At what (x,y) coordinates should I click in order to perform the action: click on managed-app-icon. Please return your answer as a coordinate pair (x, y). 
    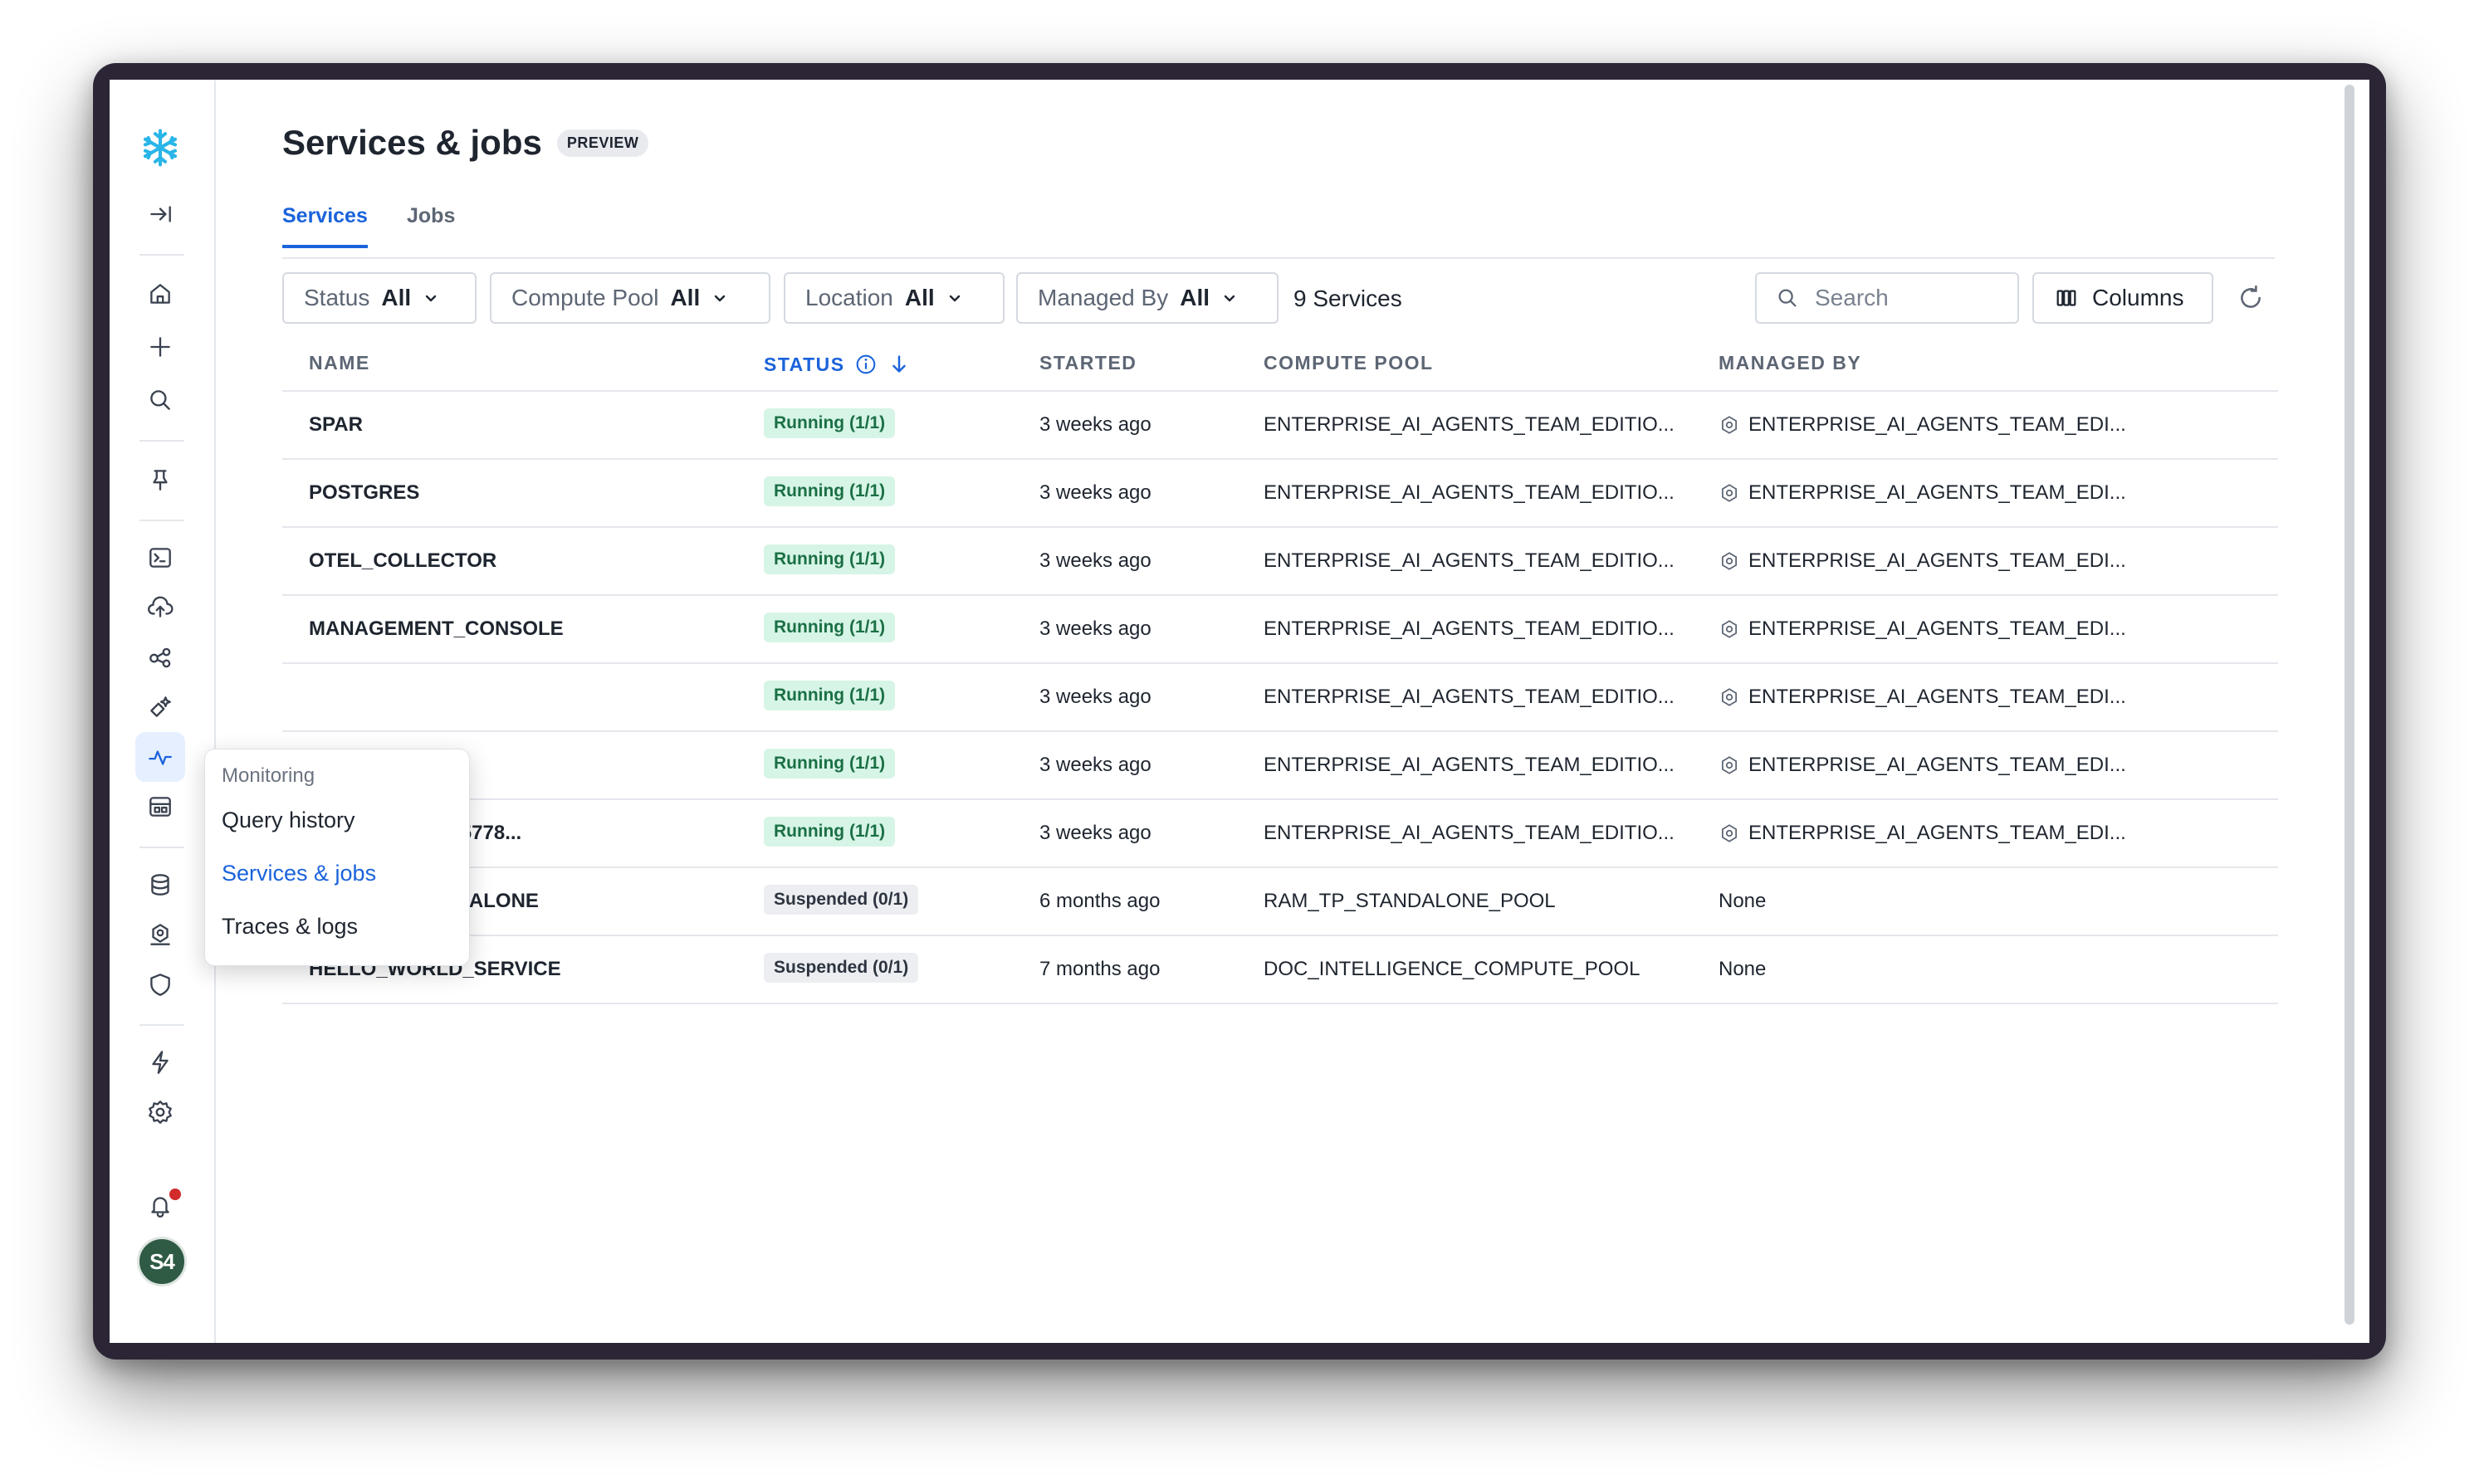
    Looking at the image, I should click on (1729, 493).